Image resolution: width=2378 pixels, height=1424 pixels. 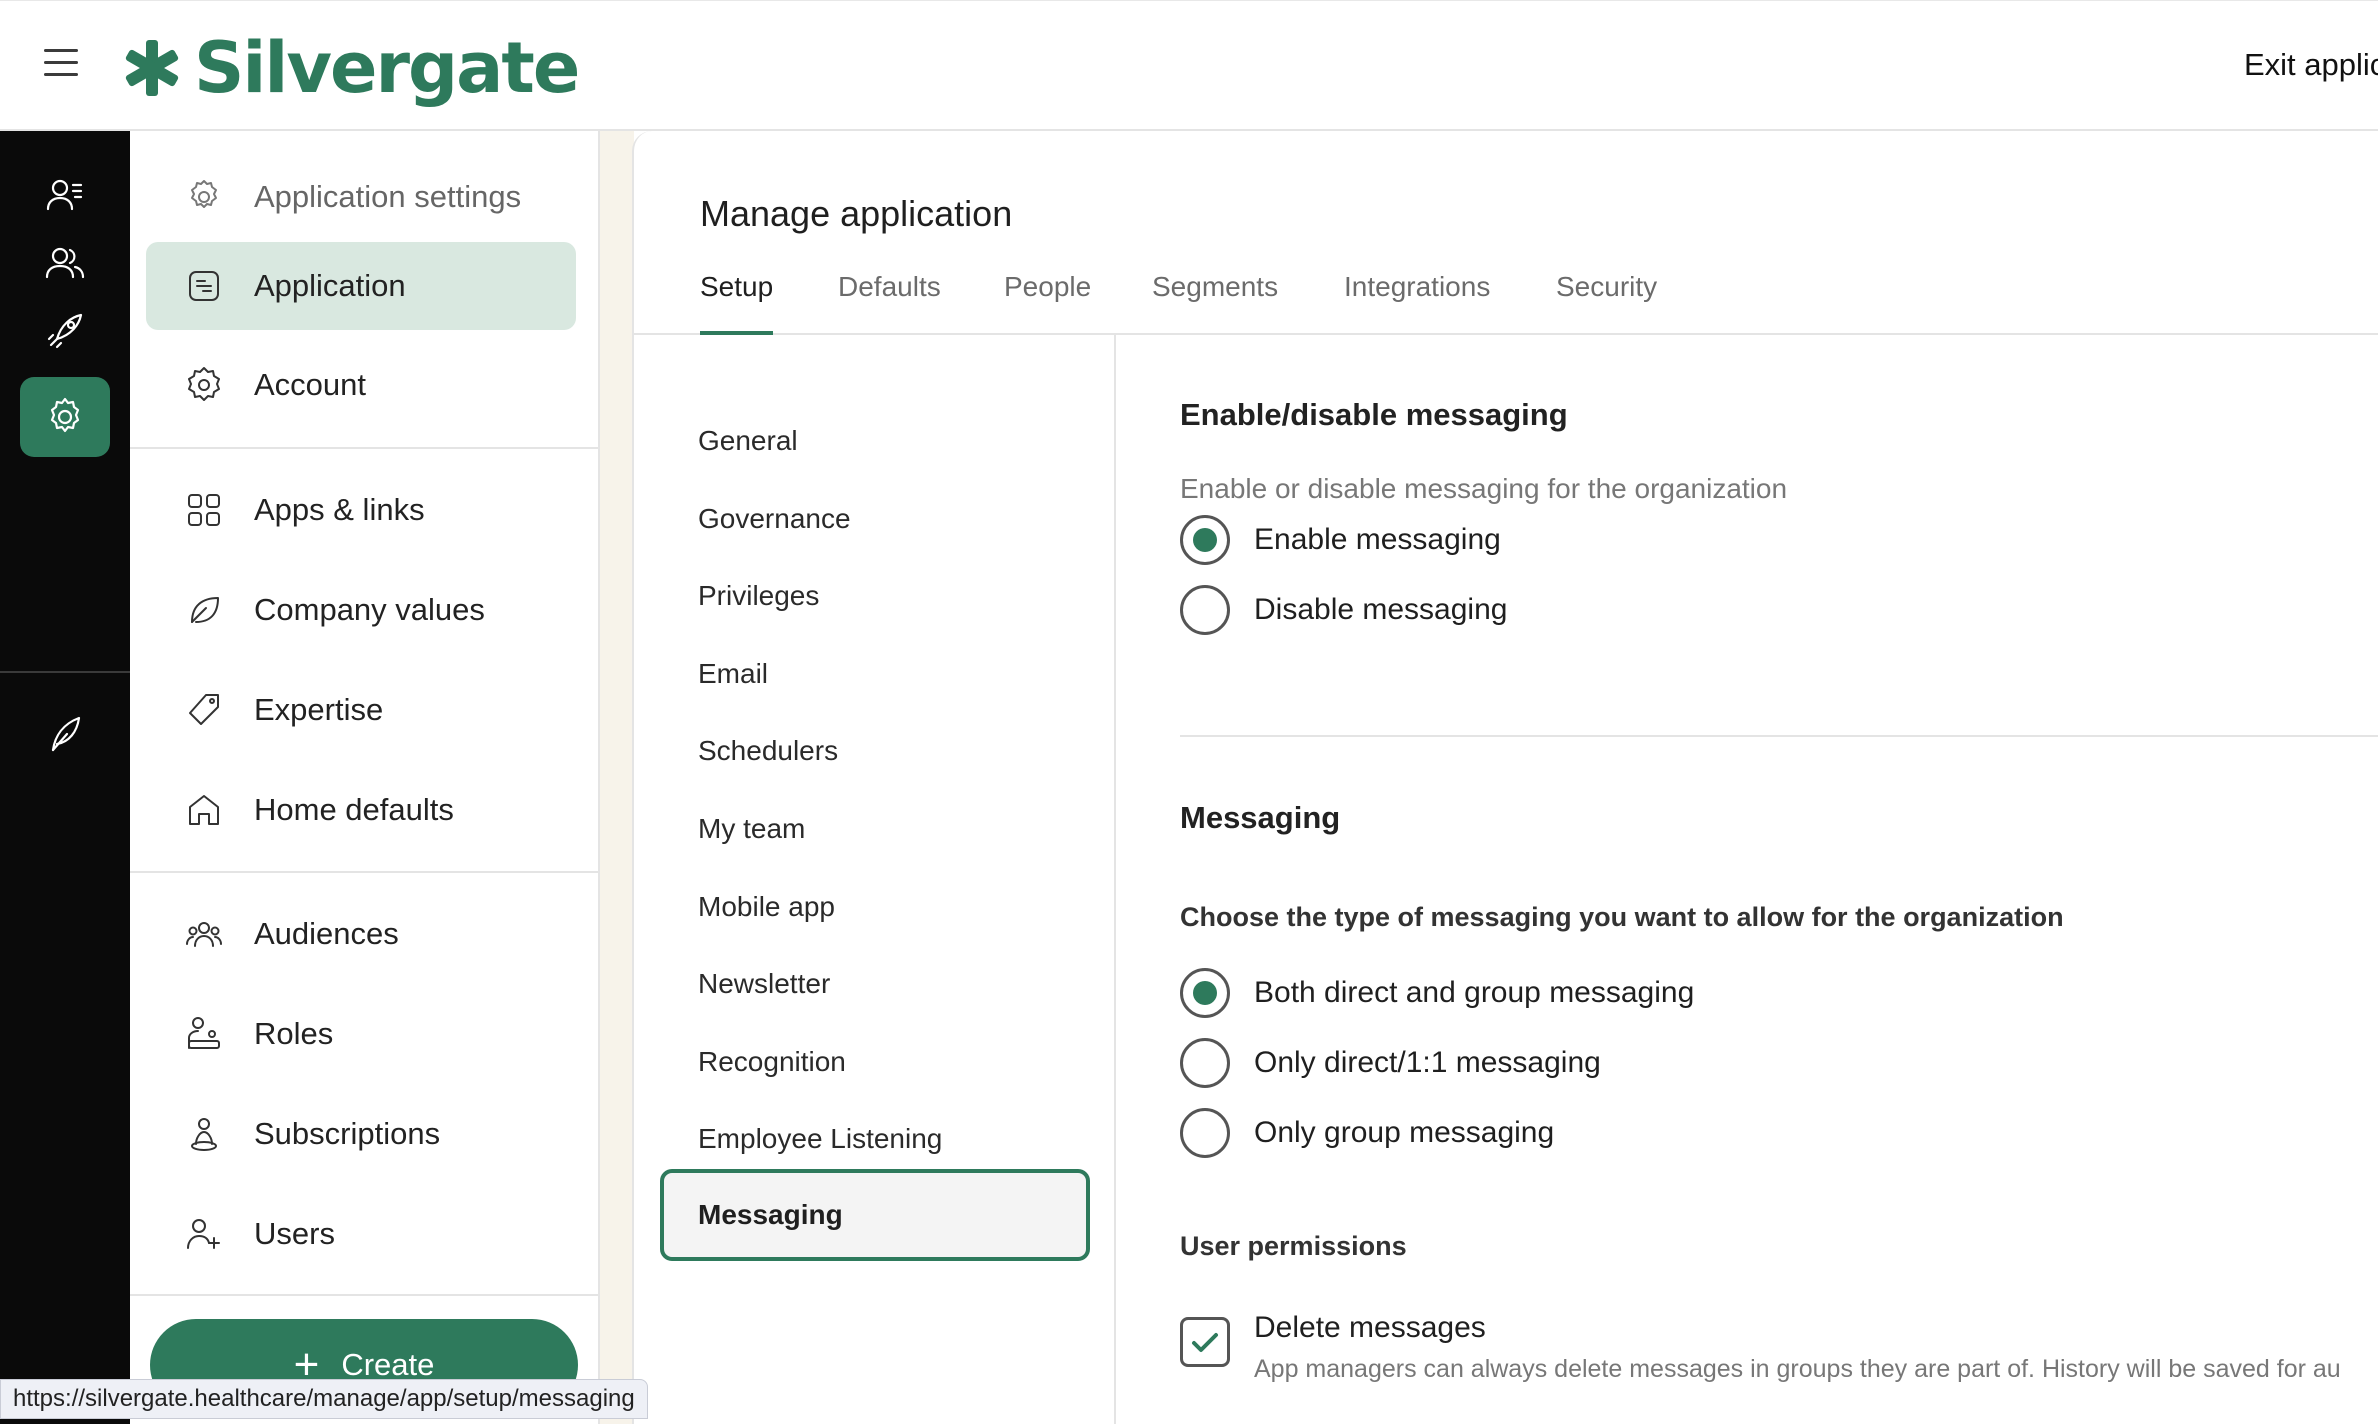 What do you see at coordinates (748, 441) in the screenshot?
I see `subnav-item-general: General` at bounding box center [748, 441].